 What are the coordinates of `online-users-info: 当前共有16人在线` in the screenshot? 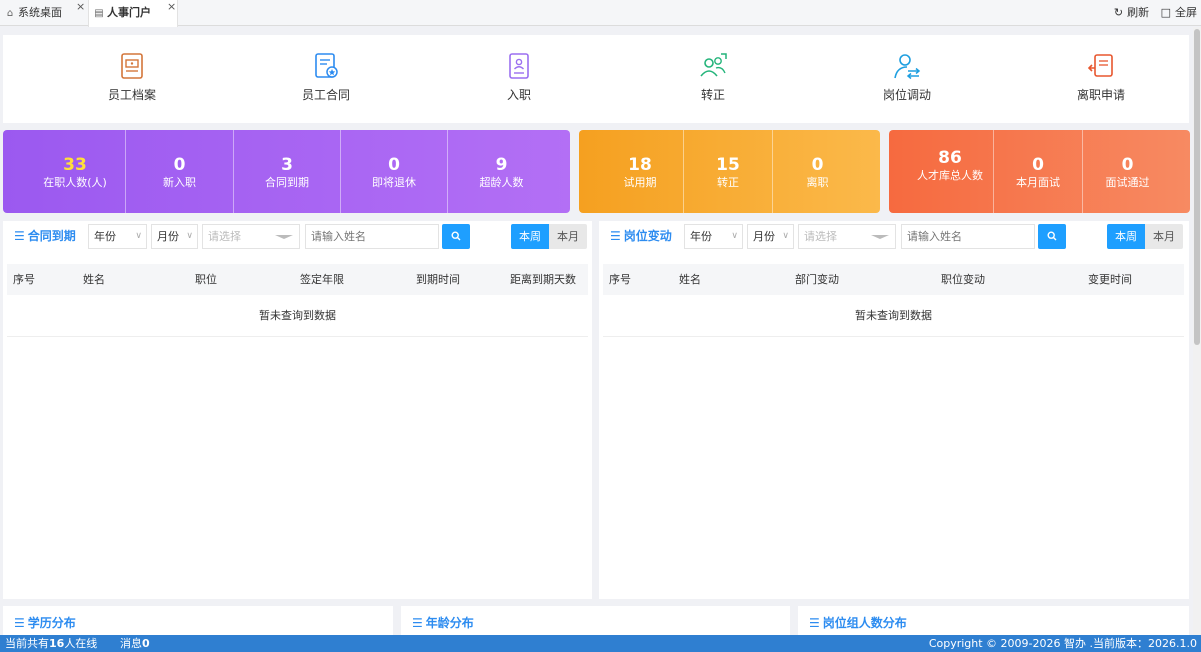 It's located at (51, 643).